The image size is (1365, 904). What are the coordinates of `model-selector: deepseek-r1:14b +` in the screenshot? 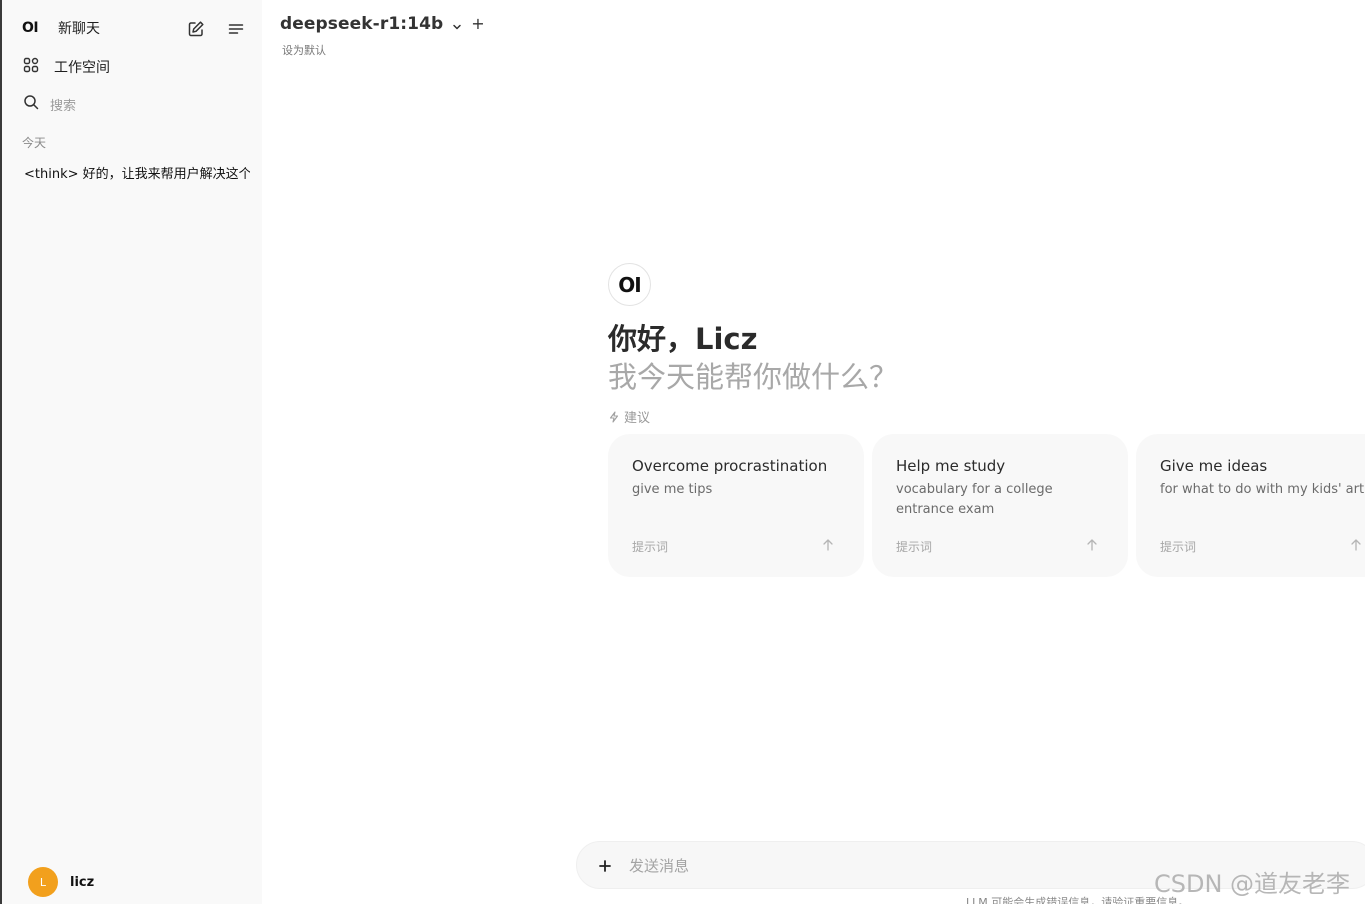 It's located at (382, 24).